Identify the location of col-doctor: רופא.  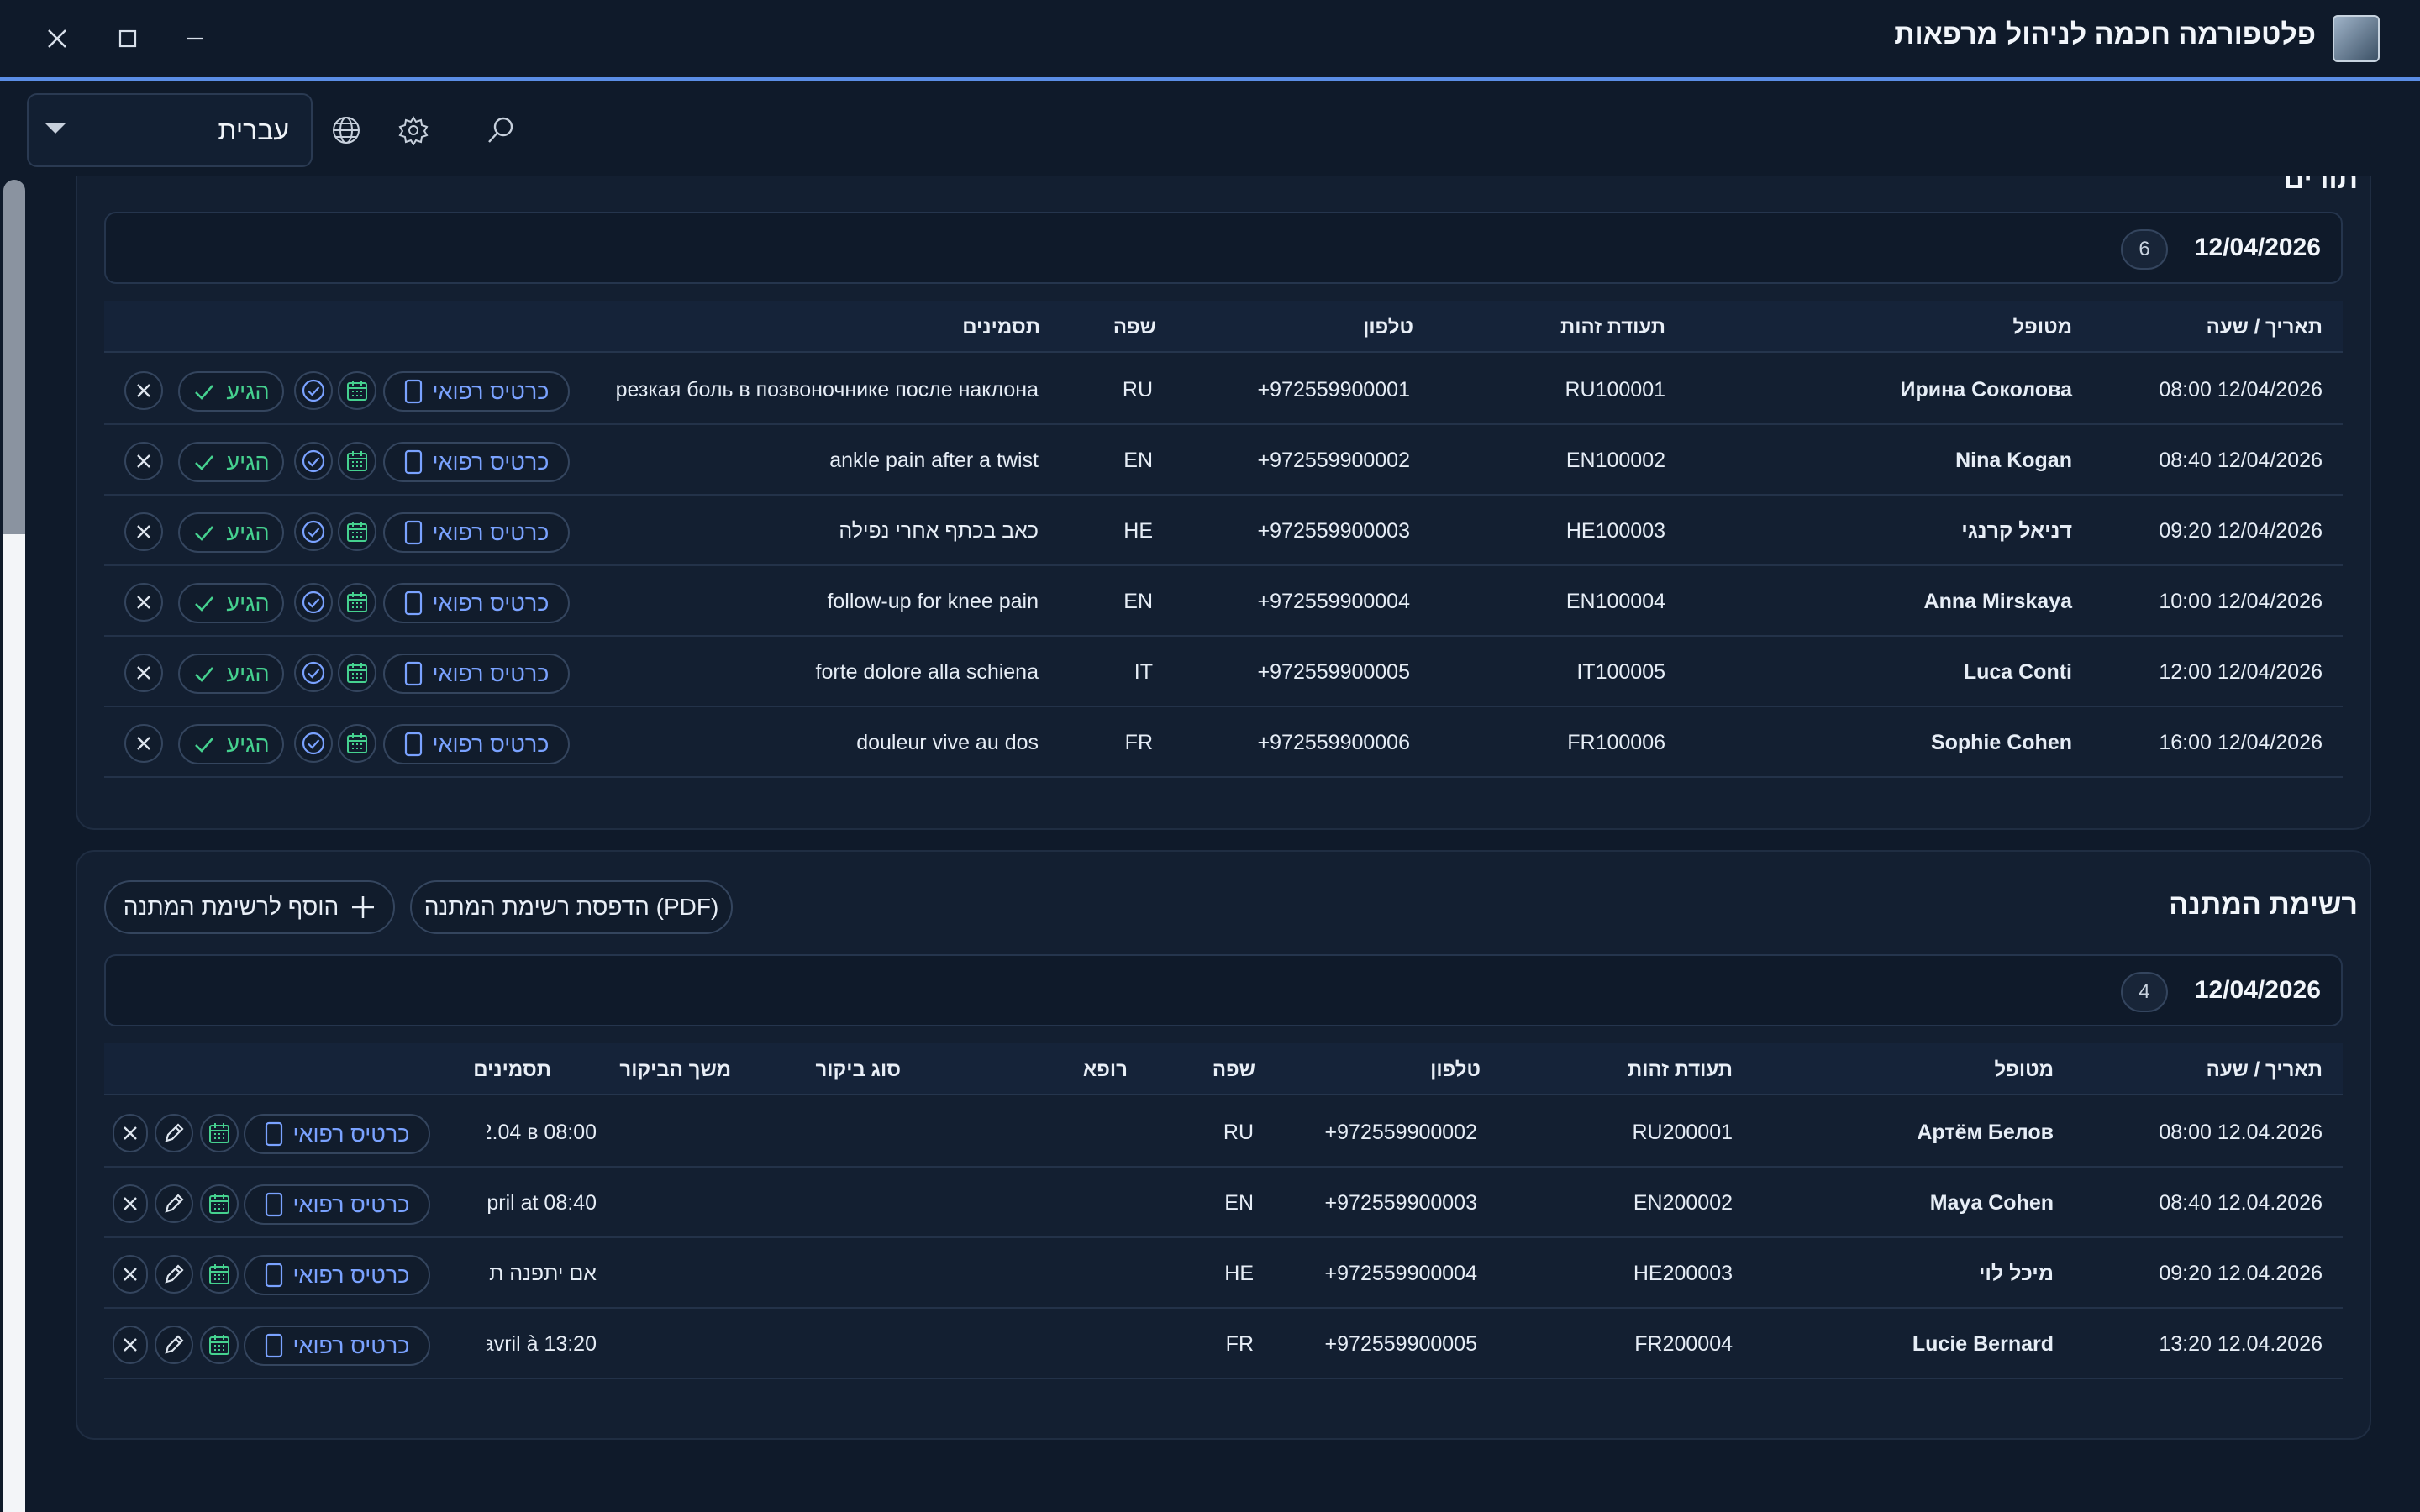
(1105, 1069).